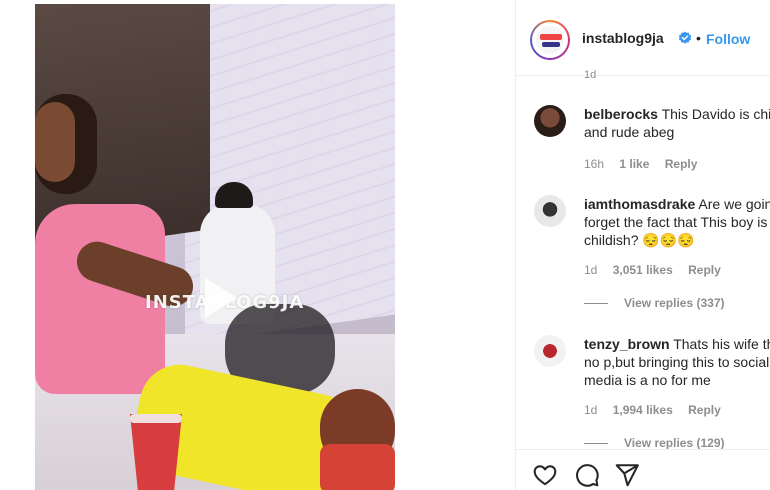 Image resolution: width=770 pixels, height=490 pixels. I want to click on comment-body-line: Are we going to, so click(734, 204).